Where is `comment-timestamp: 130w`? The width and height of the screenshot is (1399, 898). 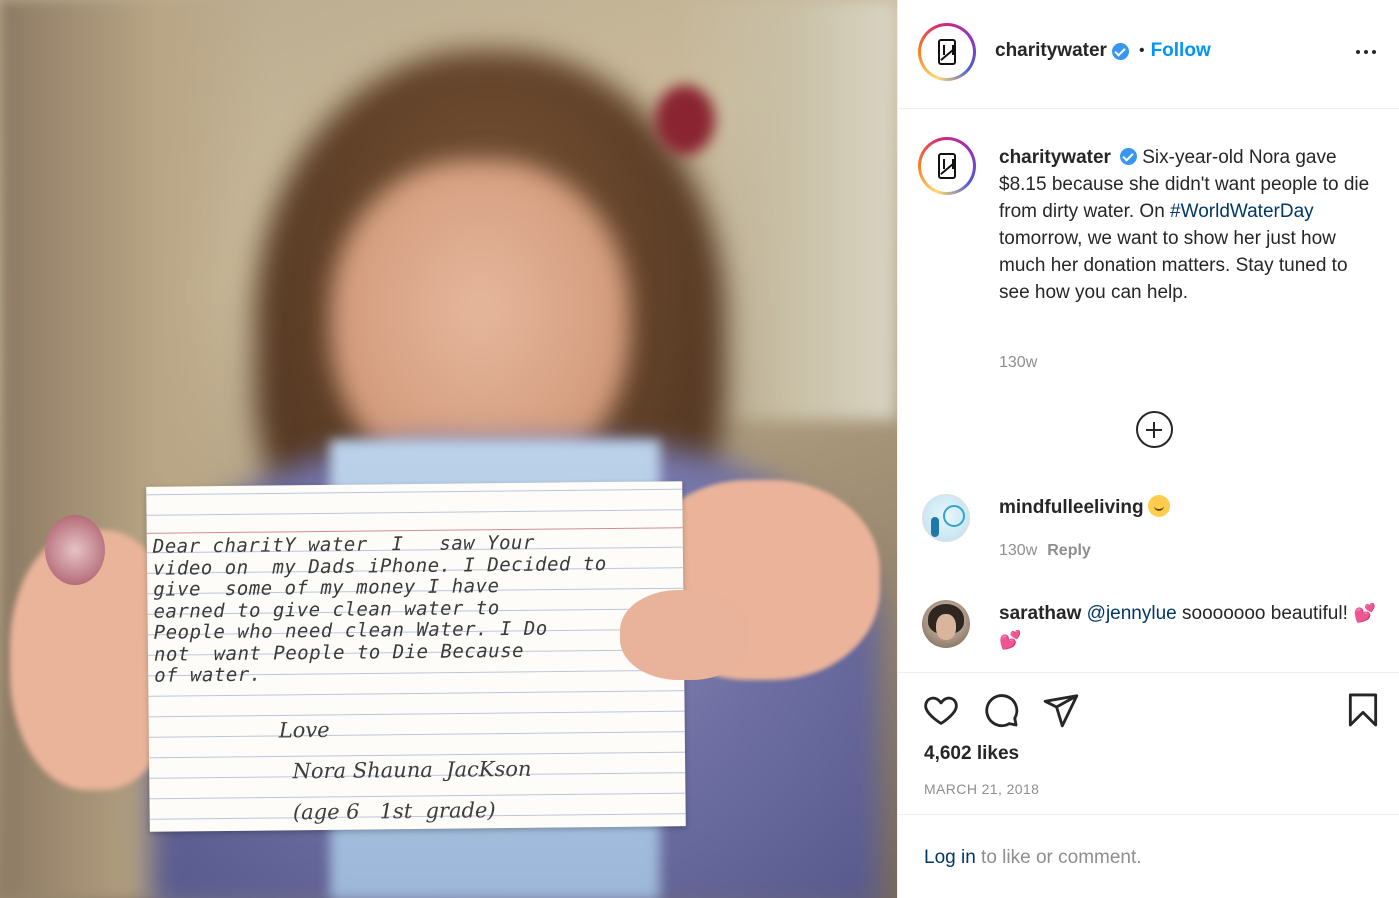 comment-timestamp: 130w is located at coordinates (1018, 550).